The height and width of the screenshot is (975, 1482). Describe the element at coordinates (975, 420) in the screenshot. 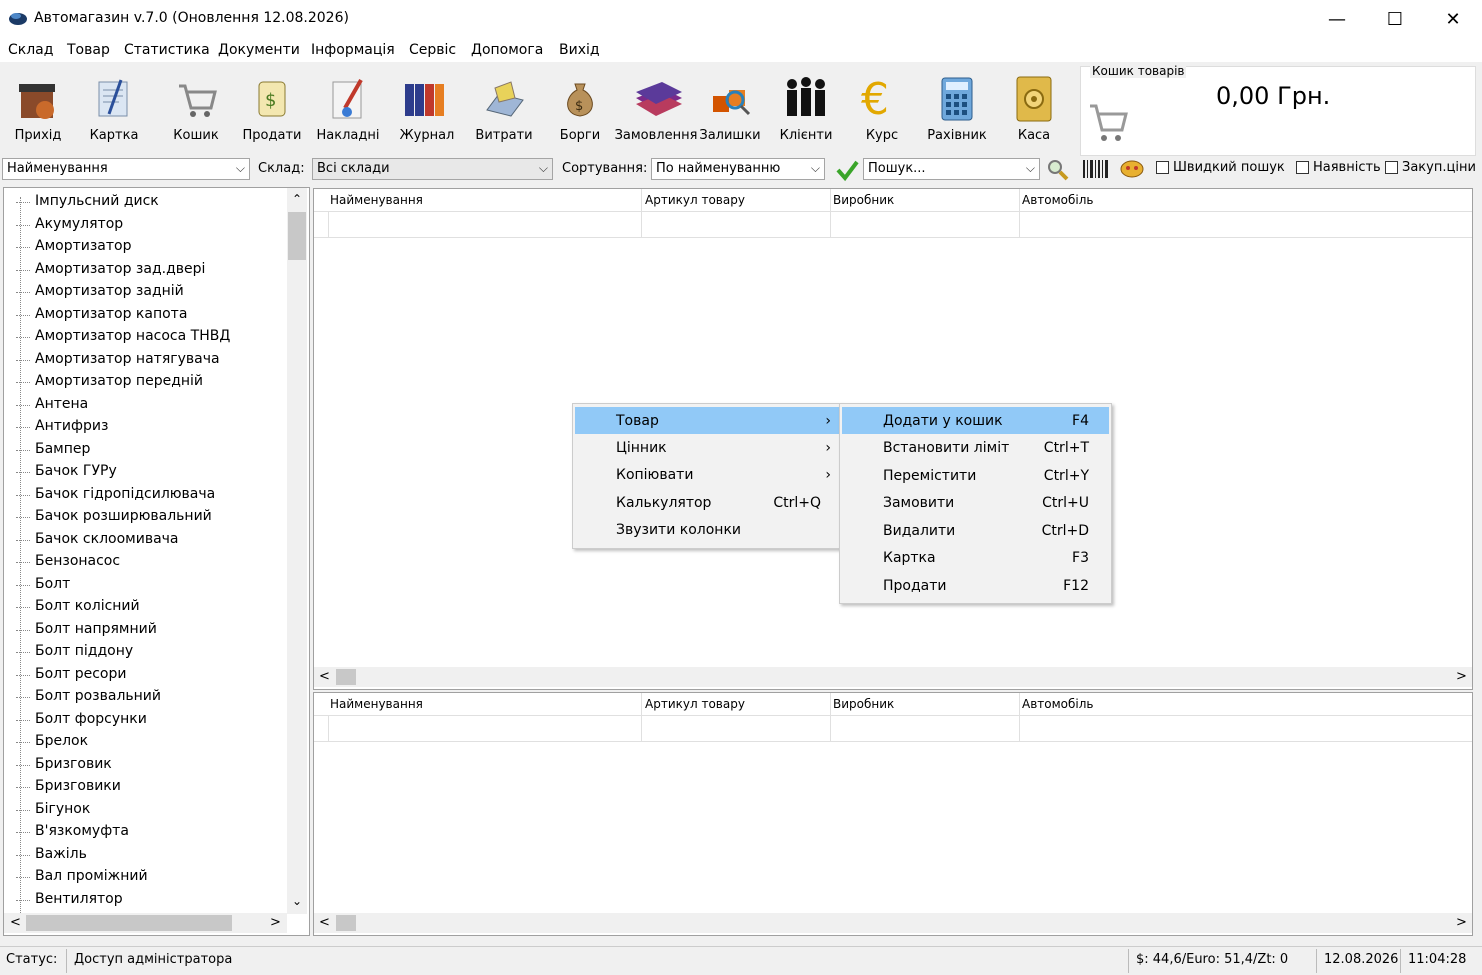

I see `submenu-item-add-to-cart: Додати у кошик F4` at that location.